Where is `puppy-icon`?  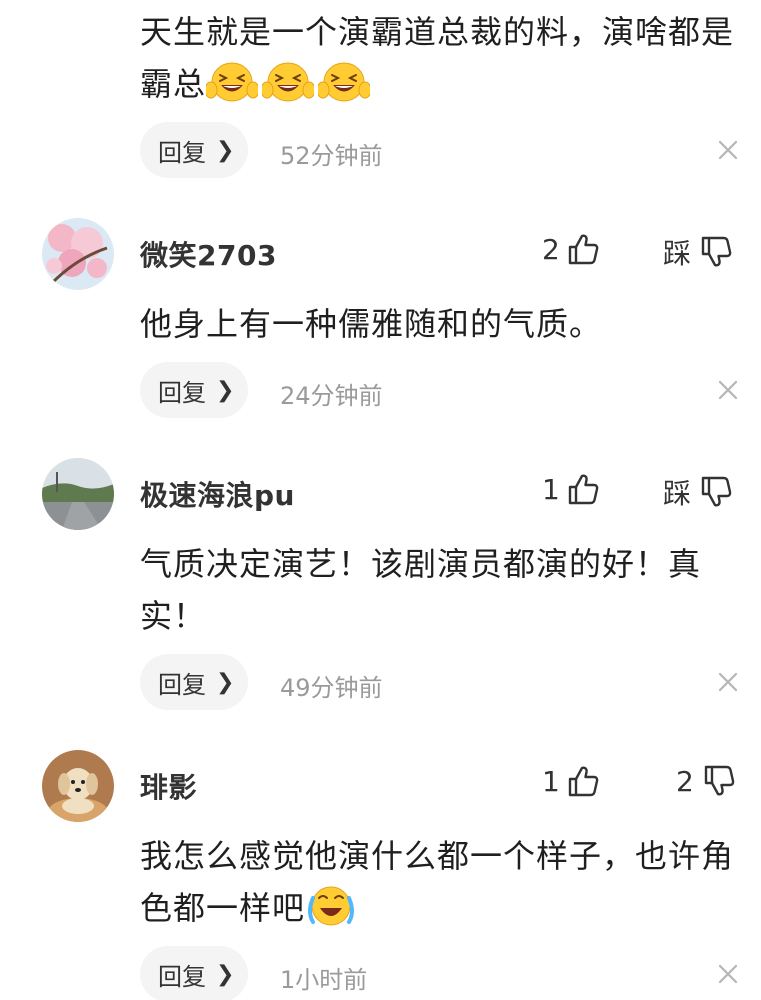 puppy-icon is located at coordinates (78, 786).